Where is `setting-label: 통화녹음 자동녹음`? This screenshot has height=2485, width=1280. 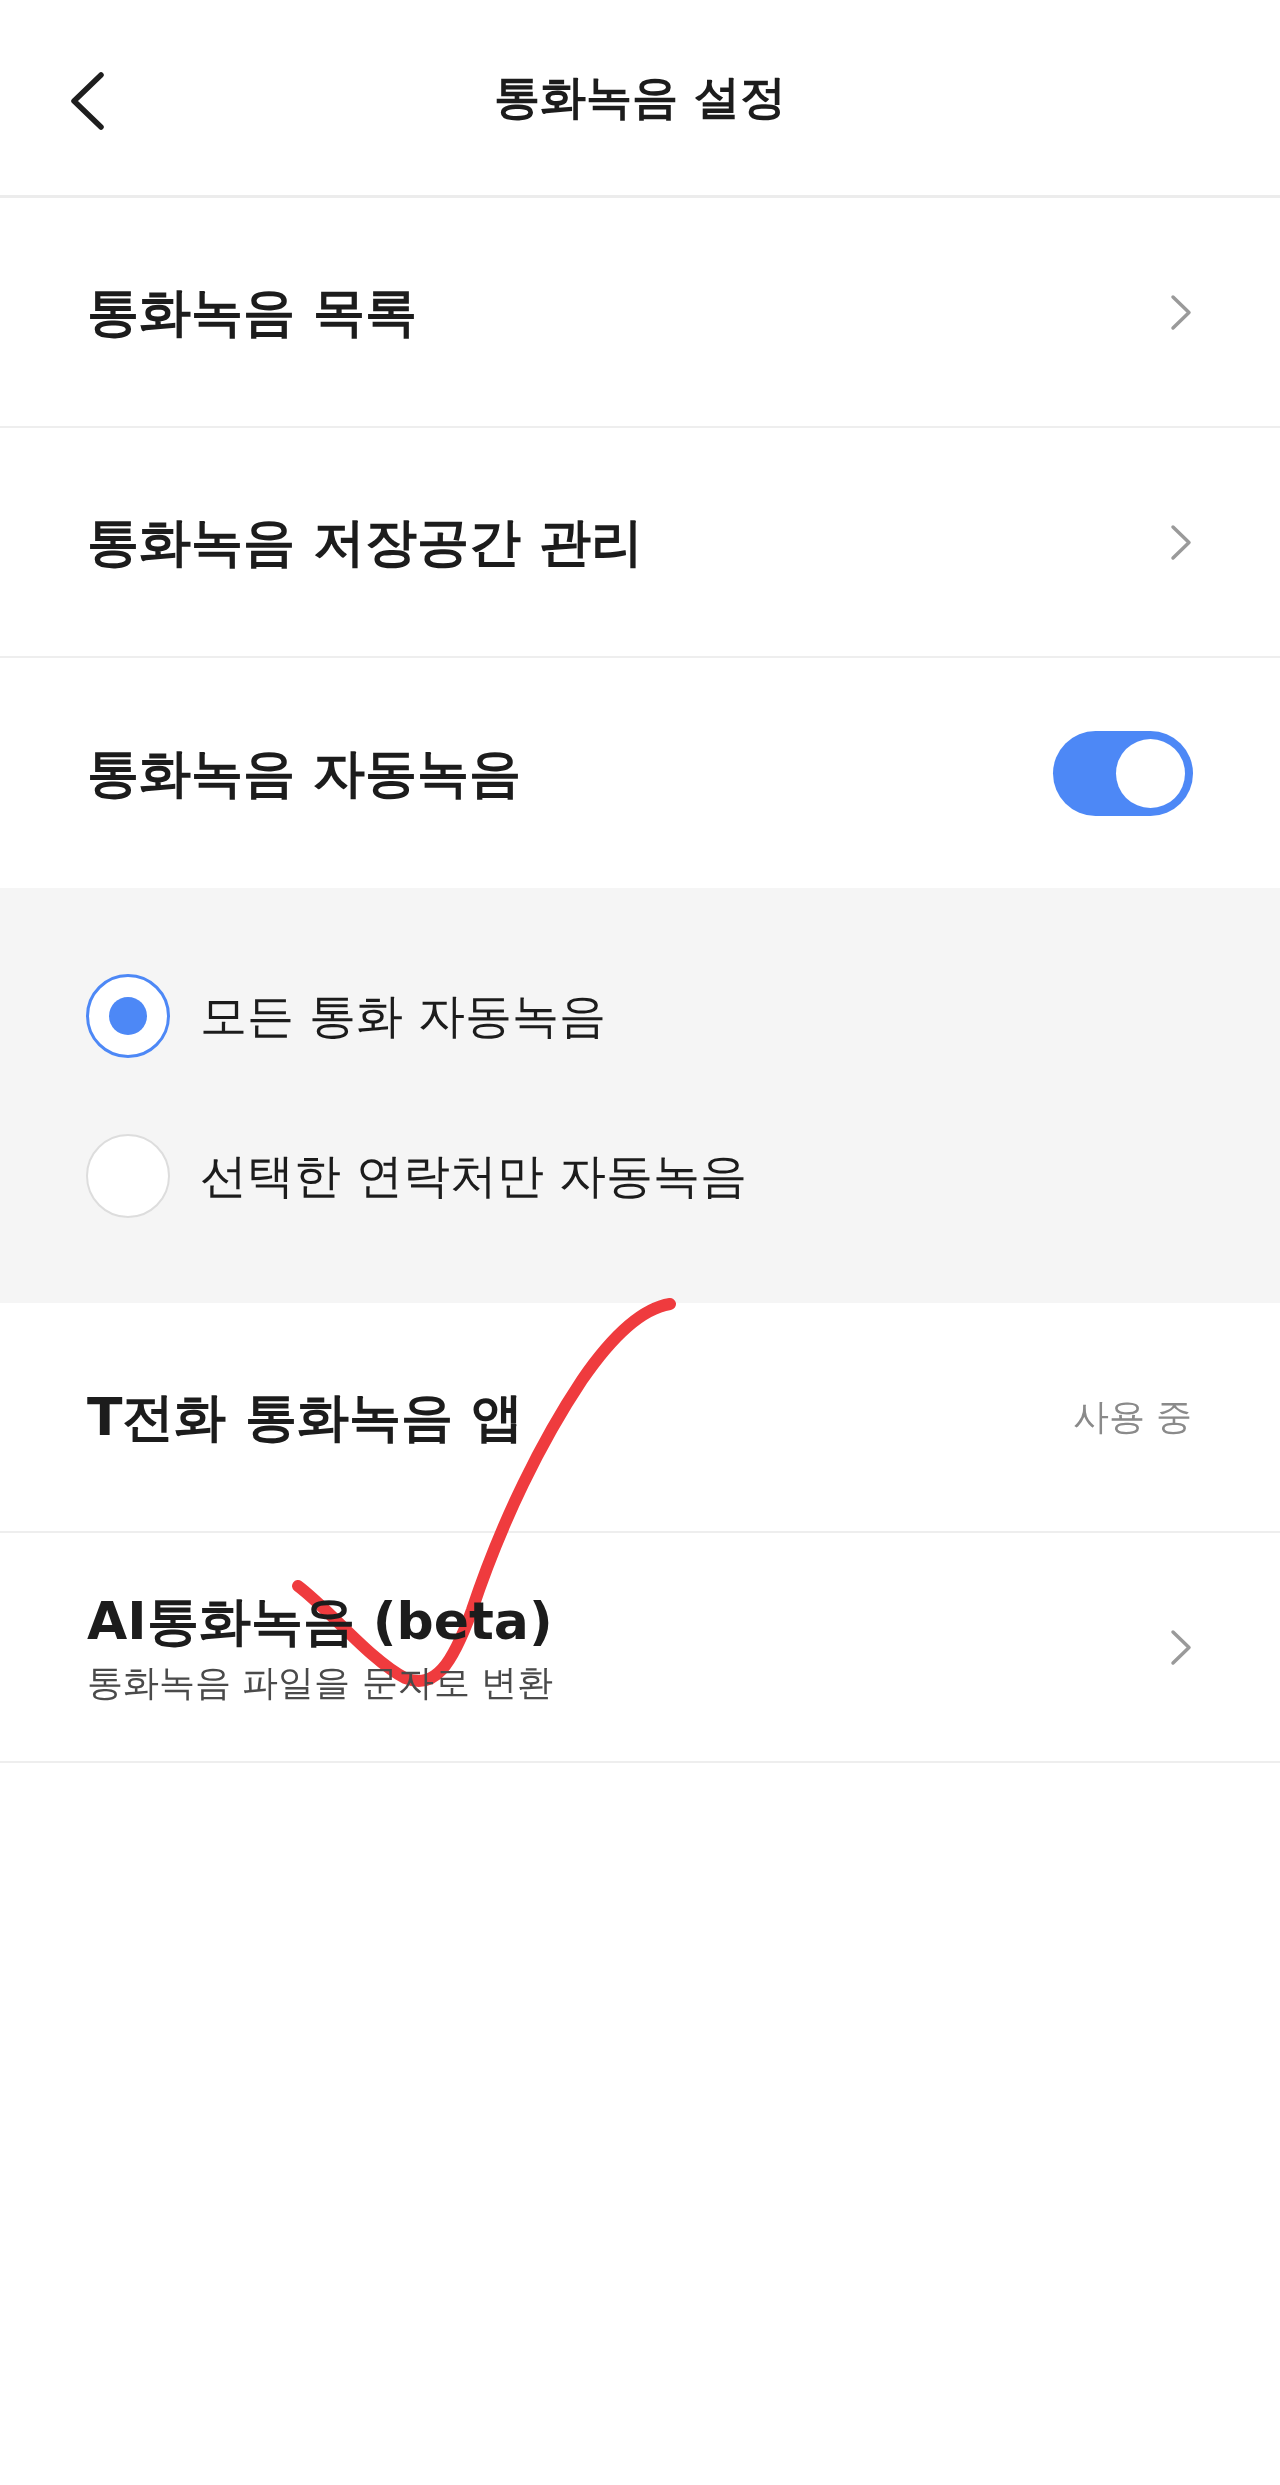 setting-label: 통화녹음 자동녹음 is located at coordinates (304, 773).